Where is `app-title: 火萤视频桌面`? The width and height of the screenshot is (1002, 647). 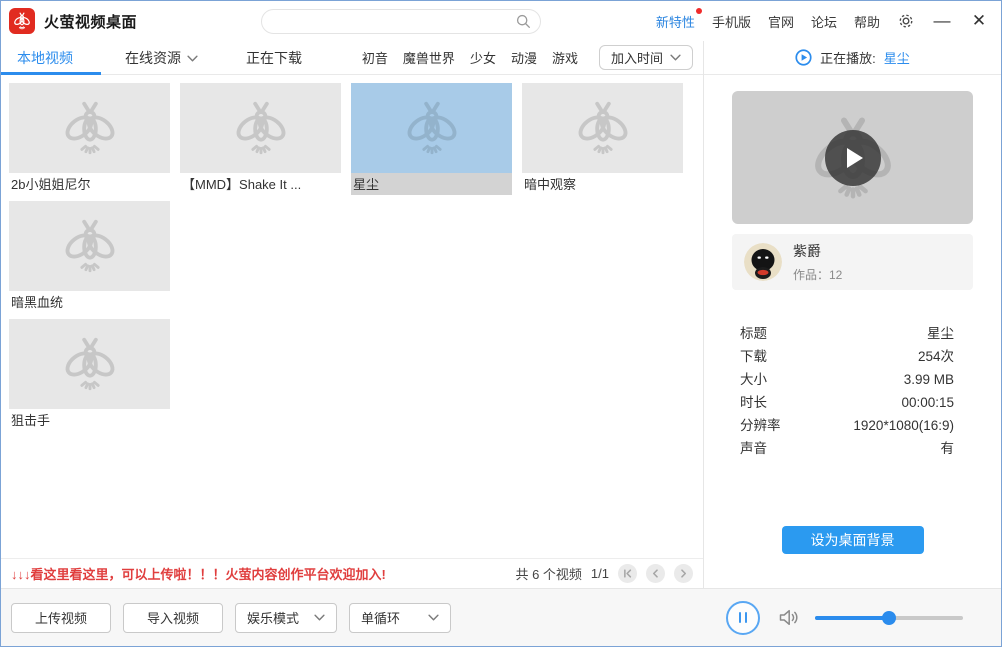 app-title: 火萤视频桌面 is located at coordinates (91, 22).